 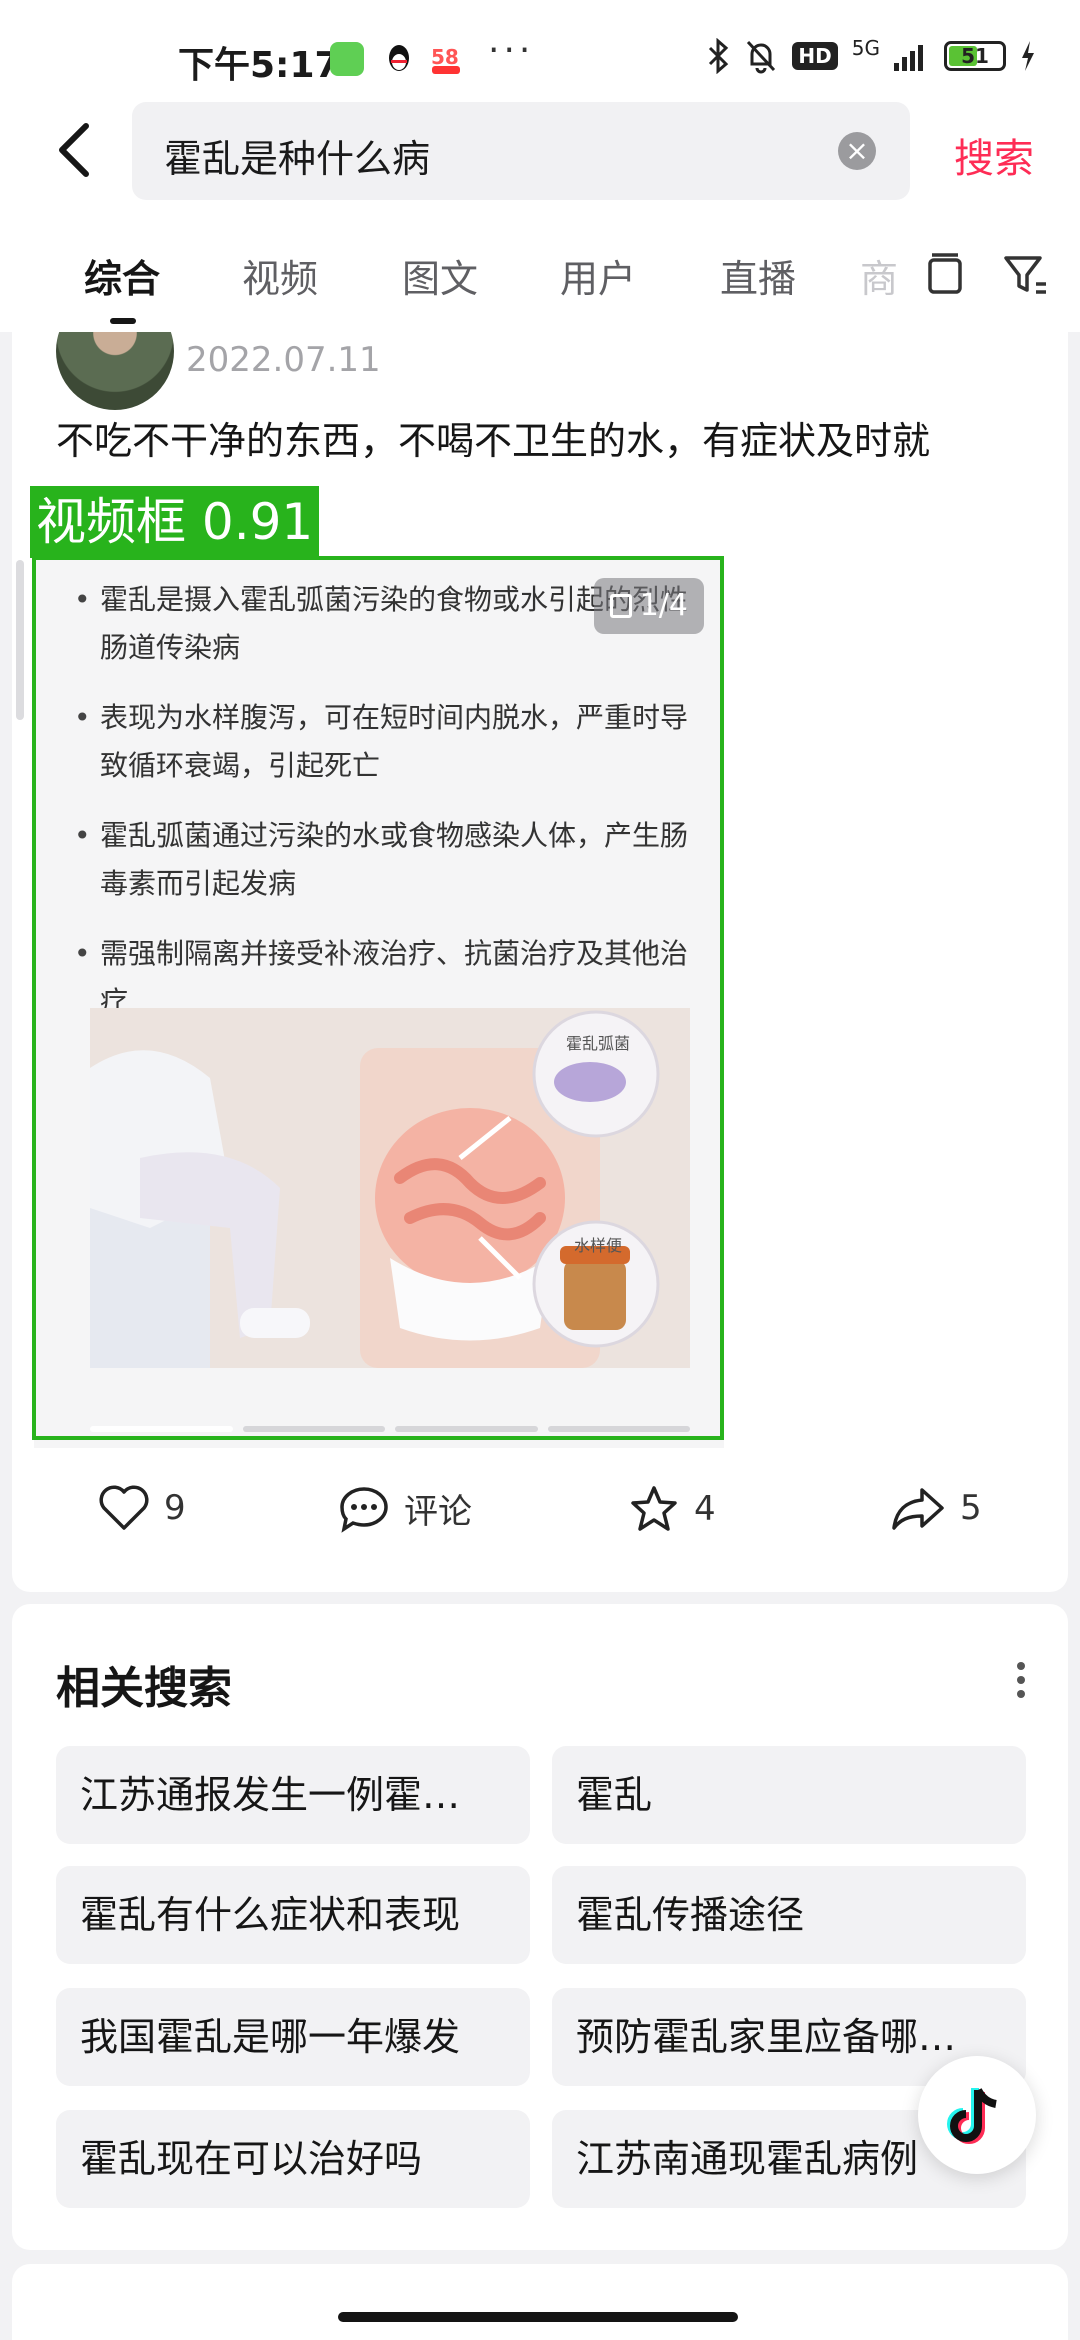 I want to click on clear-search-icon: ×, so click(x=857, y=151).